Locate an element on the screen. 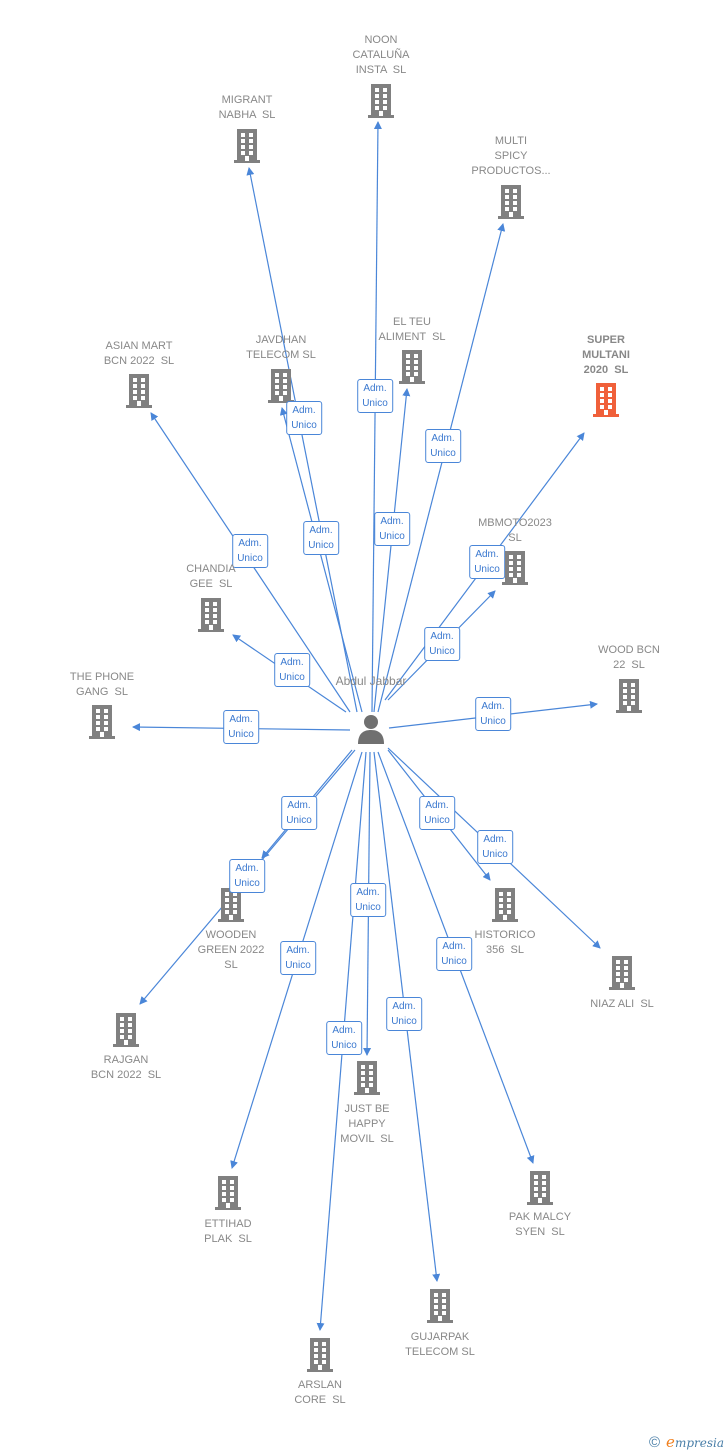 The image size is (728, 1455). empresia-logo: empresia is located at coordinates (695, 1442).